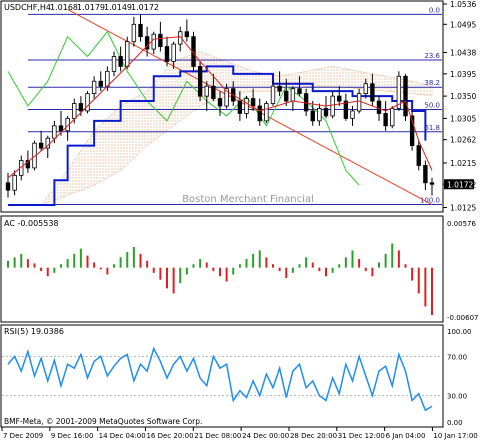 The width and height of the screenshot is (500, 440). What do you see at coordinates (463, 140) in the screenshot?
I see `price-tick-label: 1.0262` at bounding box center [463, 140].